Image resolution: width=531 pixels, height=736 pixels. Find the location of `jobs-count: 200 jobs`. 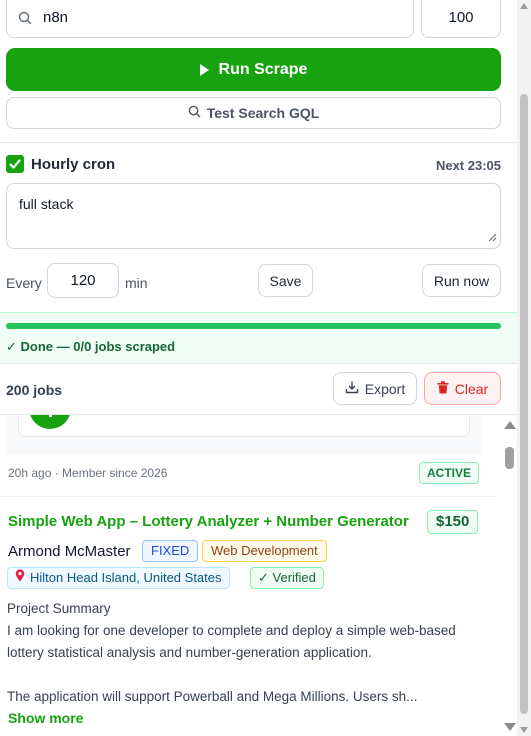

jobs-count: 200 jobs is located at coordinates (34, 390).